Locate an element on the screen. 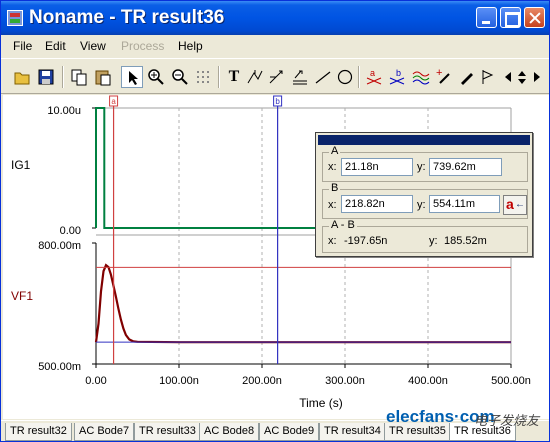  menu-file: File is located at coordinates (22, 46).